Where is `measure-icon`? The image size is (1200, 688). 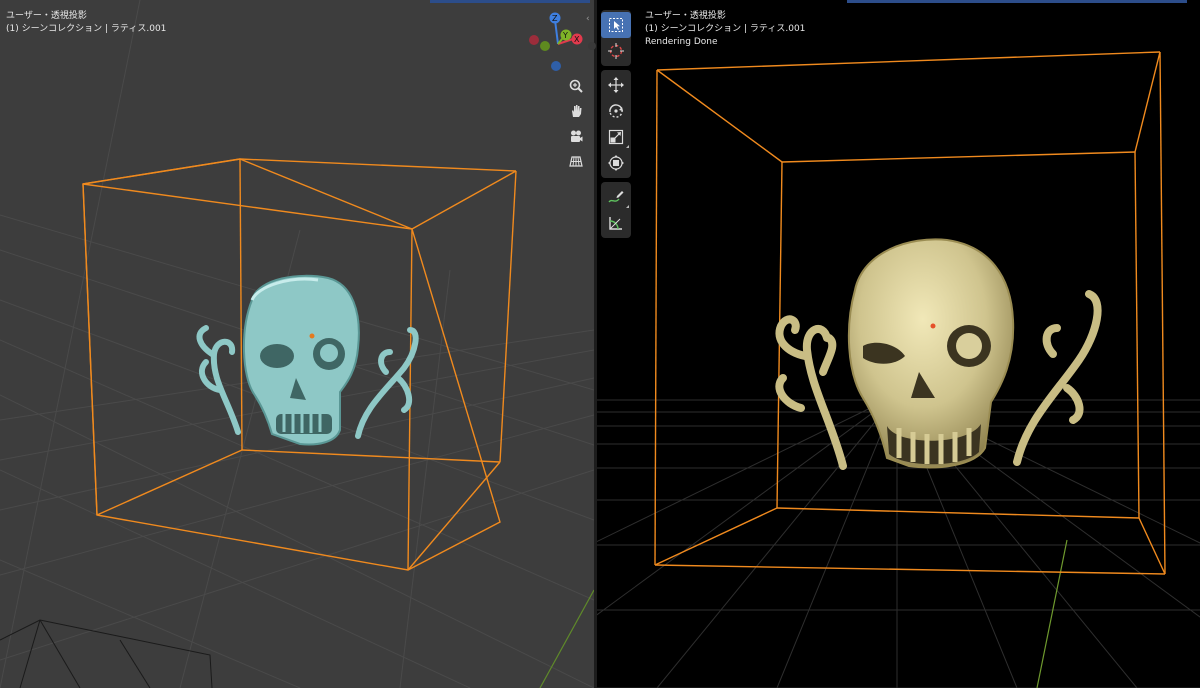 measure-icon is located at coordinates (615, 223).